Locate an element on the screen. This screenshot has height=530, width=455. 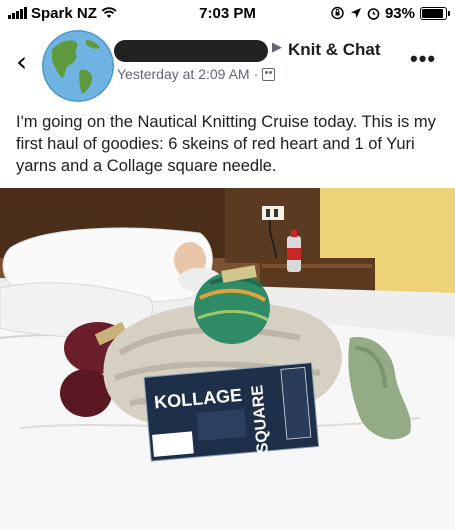
group-audience-icon is located at coordinates (269, 74).